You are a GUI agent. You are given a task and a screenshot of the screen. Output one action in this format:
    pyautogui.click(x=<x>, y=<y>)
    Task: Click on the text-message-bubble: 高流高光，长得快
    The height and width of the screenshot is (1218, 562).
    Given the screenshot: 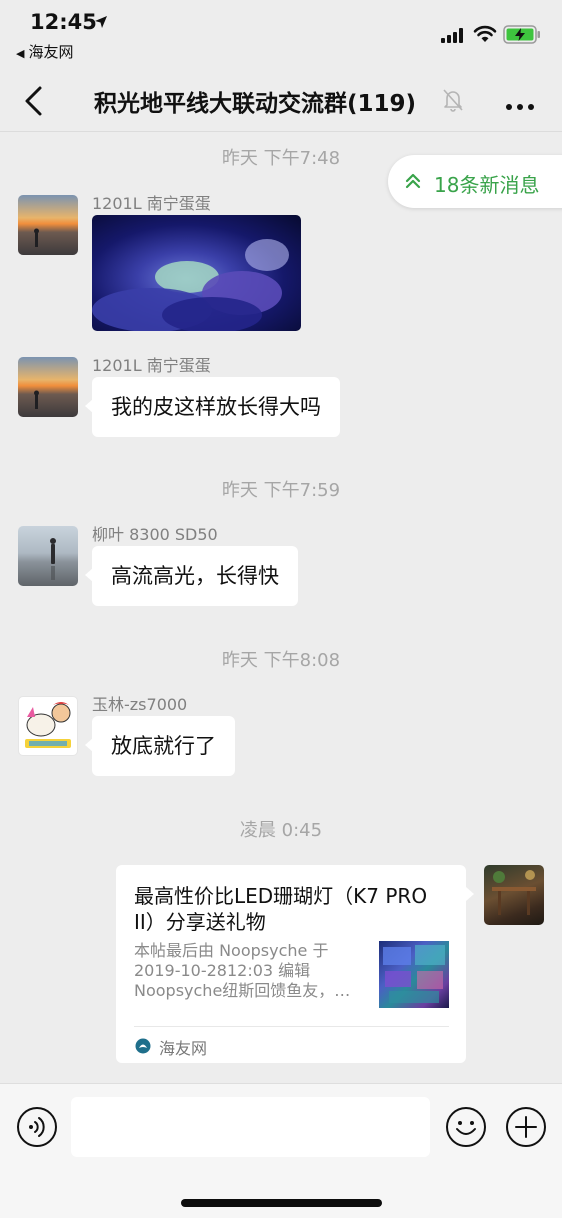 What is the action you would take?
    pyautogui.click(x=191, y=576)
    